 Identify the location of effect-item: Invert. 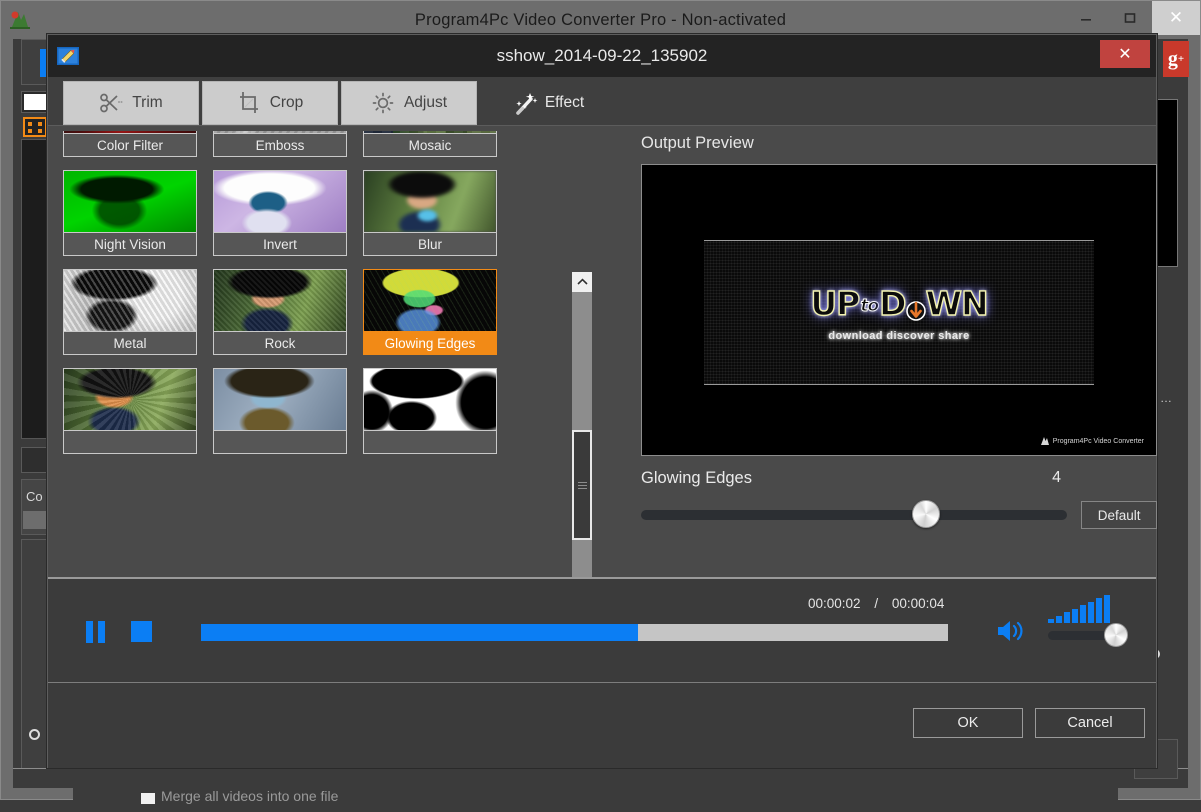
(280, 213).